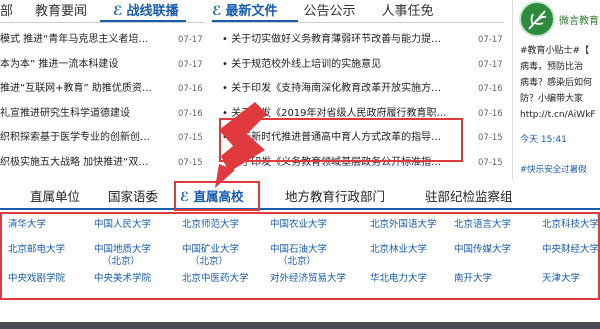 Image resolution: width=600 pixels, height=329 pixels. I want to click on tab-personnel: 人事任免, so click(408, 11).